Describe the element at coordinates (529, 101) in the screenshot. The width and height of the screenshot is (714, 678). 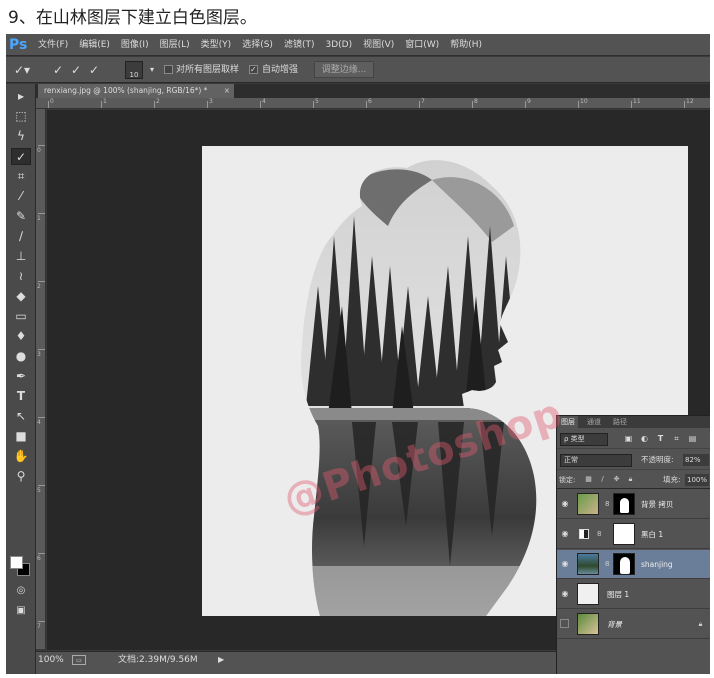
I see `ruler-label: 9` at that location.